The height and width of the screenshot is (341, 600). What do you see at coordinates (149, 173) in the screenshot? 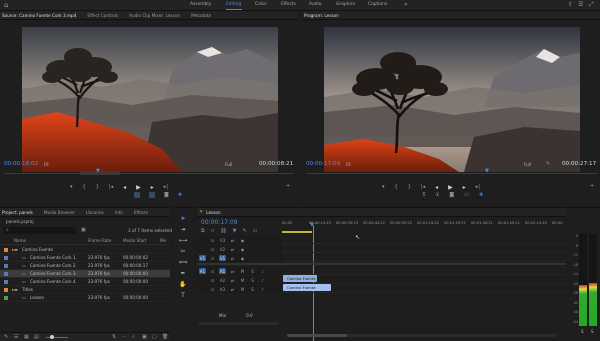
I see `source-scrubber` at bounding box center [149, 173].